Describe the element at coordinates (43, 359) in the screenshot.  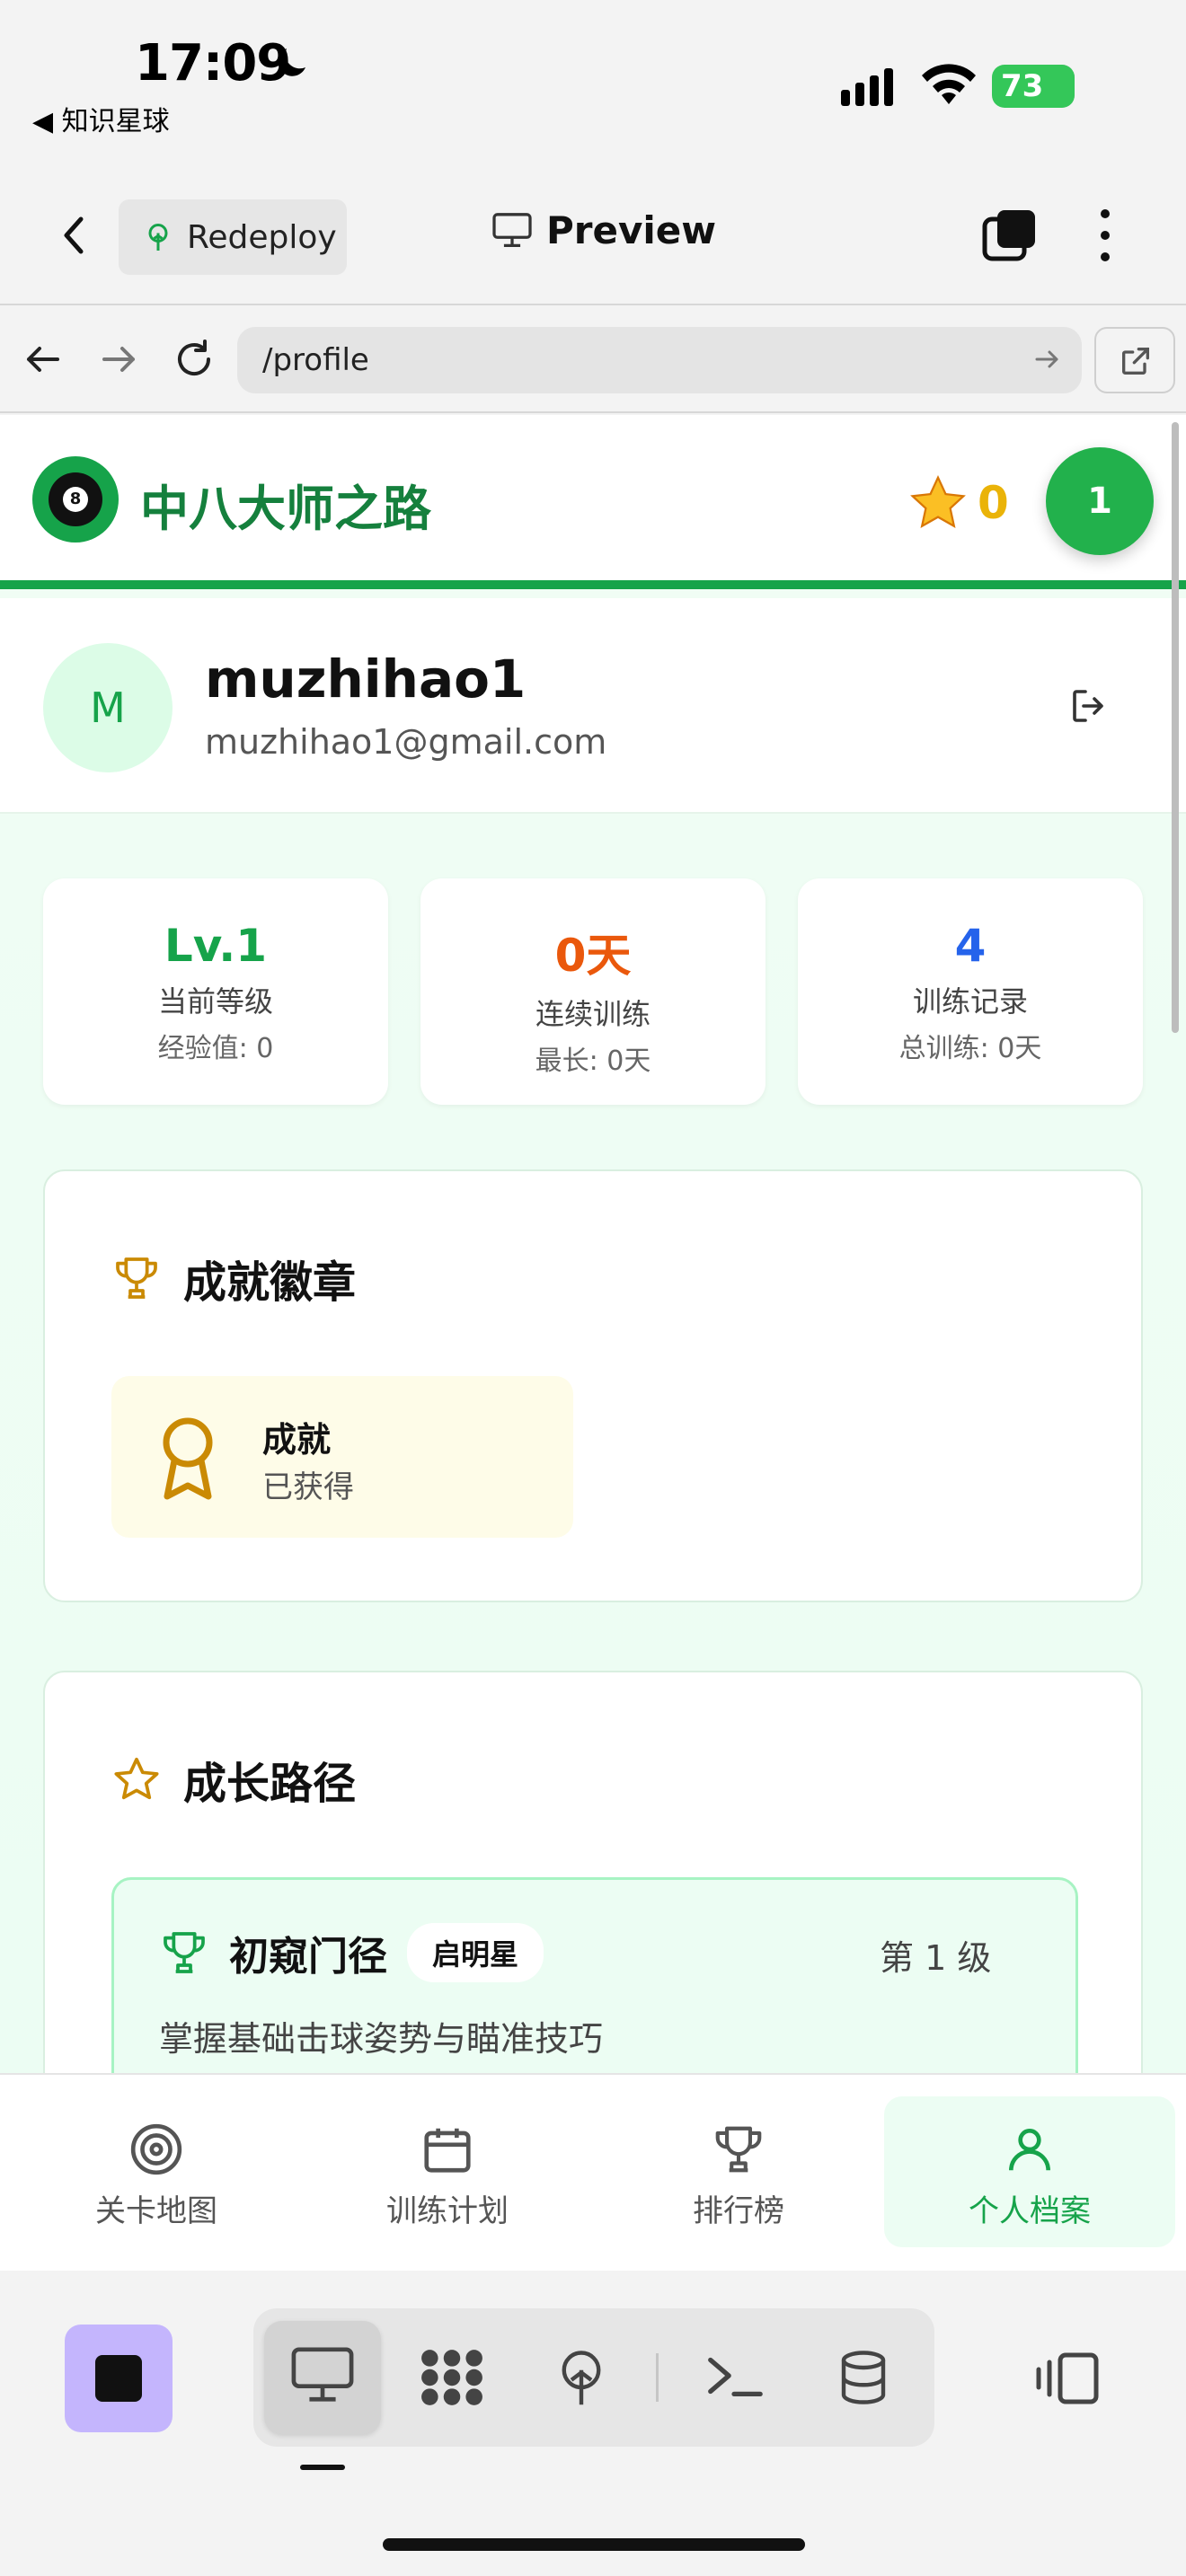
I see `arrow-left-icon` at that location.